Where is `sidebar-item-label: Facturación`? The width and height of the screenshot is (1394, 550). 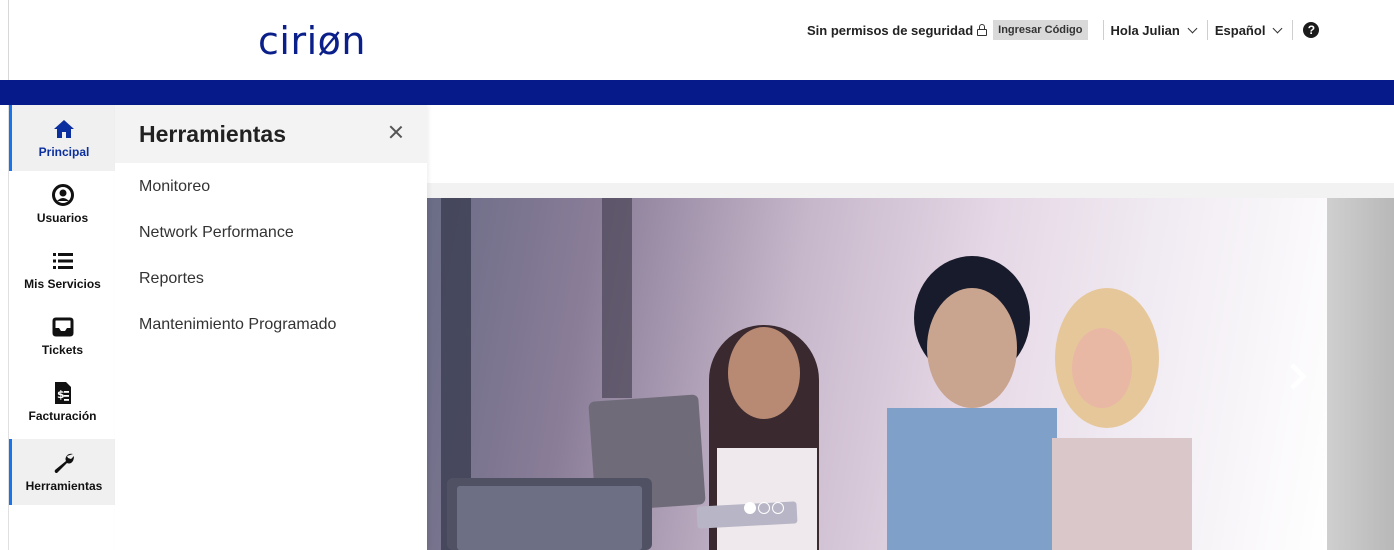
sidebar-item-label: Facturación is located at coordinates (62, 416).